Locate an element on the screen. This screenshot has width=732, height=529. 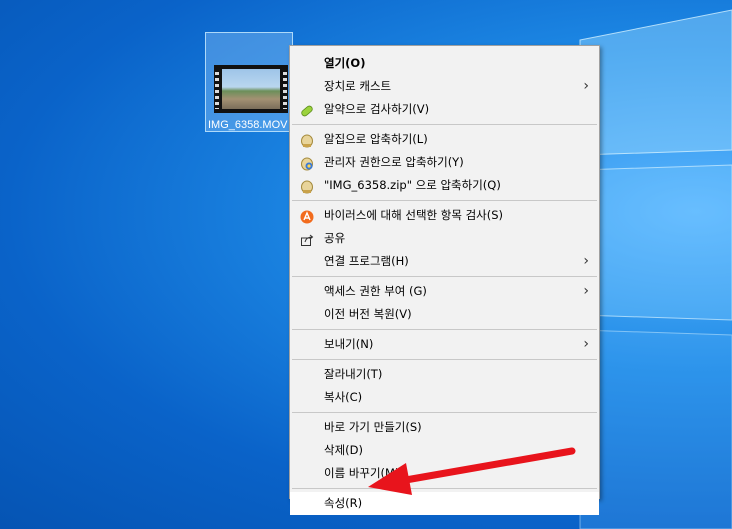
menu-item-label: 알집으로 압축하기(L) is located at coordinates (376, 139).